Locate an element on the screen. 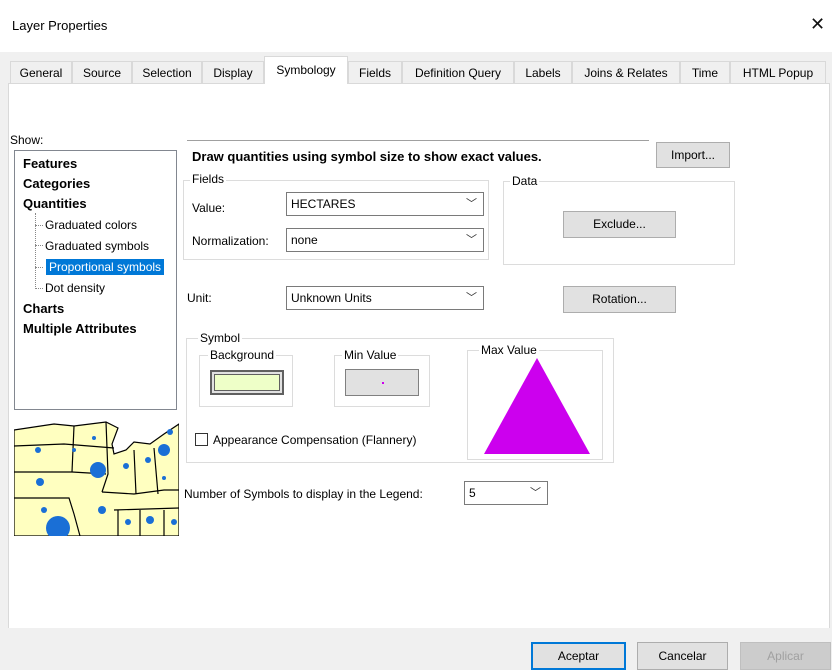  symbol-group-label: Symbol is located at coordinates (220, 338).